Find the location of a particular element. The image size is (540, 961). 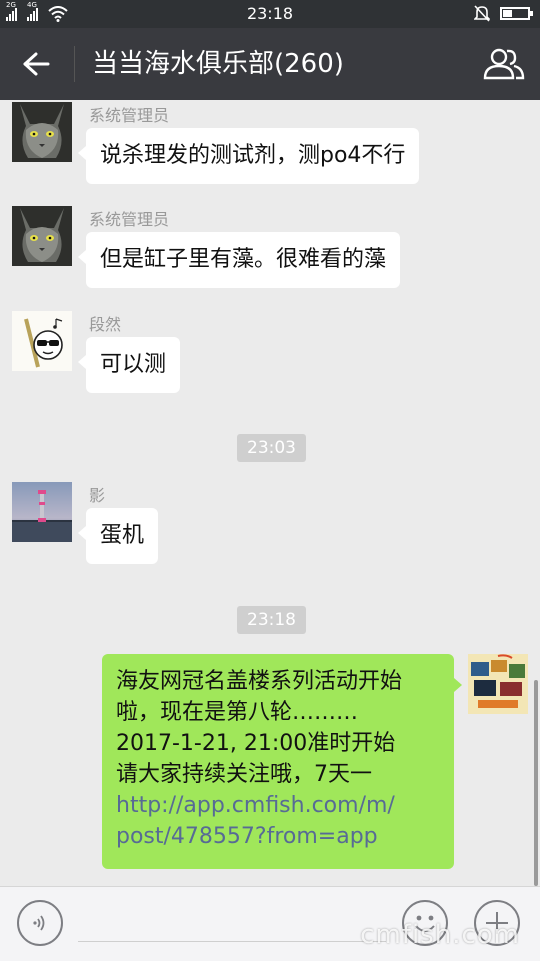

promo-avatar is located at coordinates (498, 684).